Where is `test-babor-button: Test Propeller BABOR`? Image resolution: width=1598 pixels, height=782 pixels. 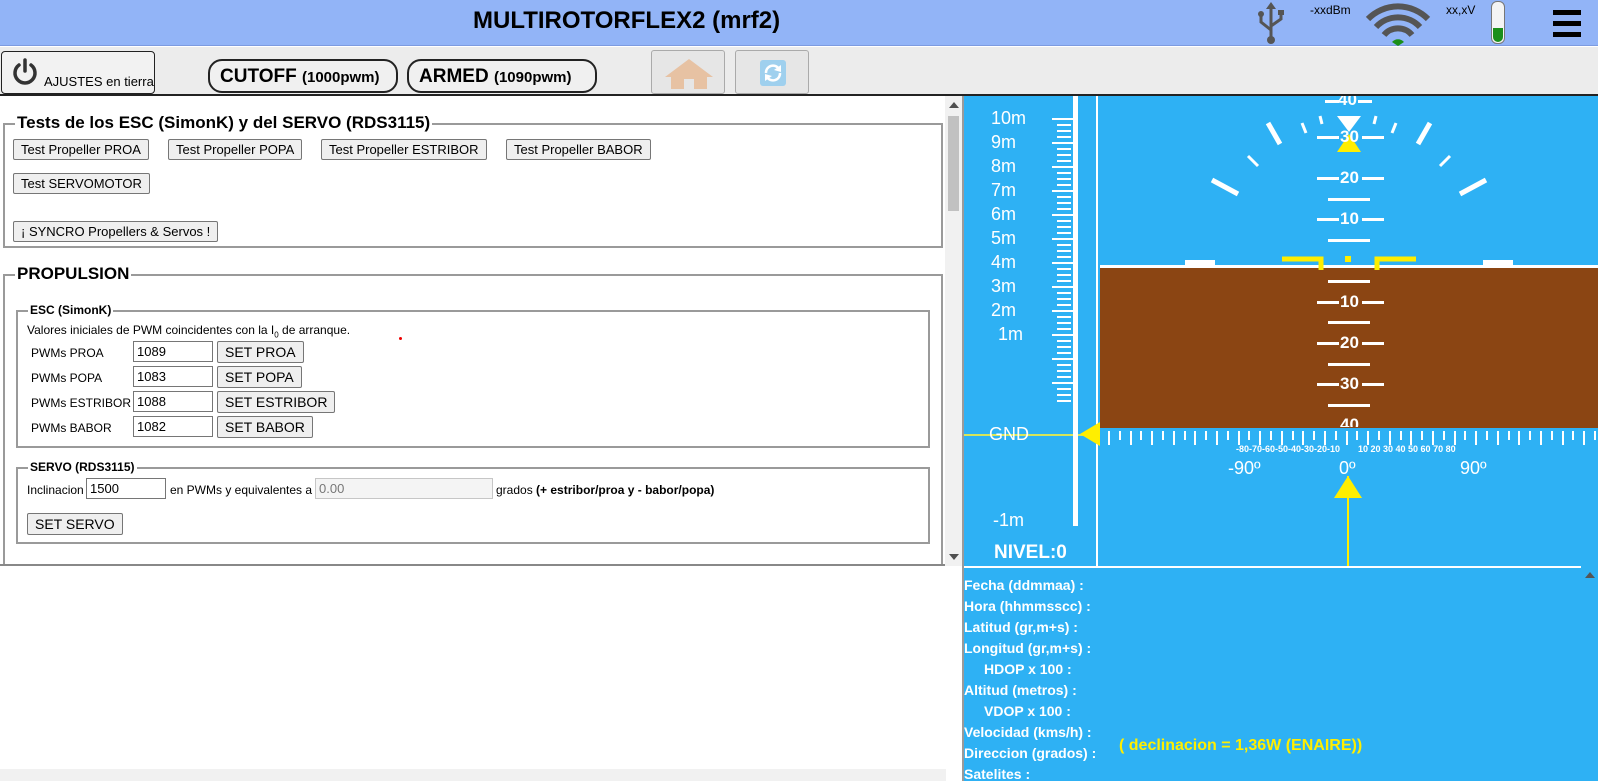
test-babor-button: Test Propeller BABOR is located at coordinates (578, 149).